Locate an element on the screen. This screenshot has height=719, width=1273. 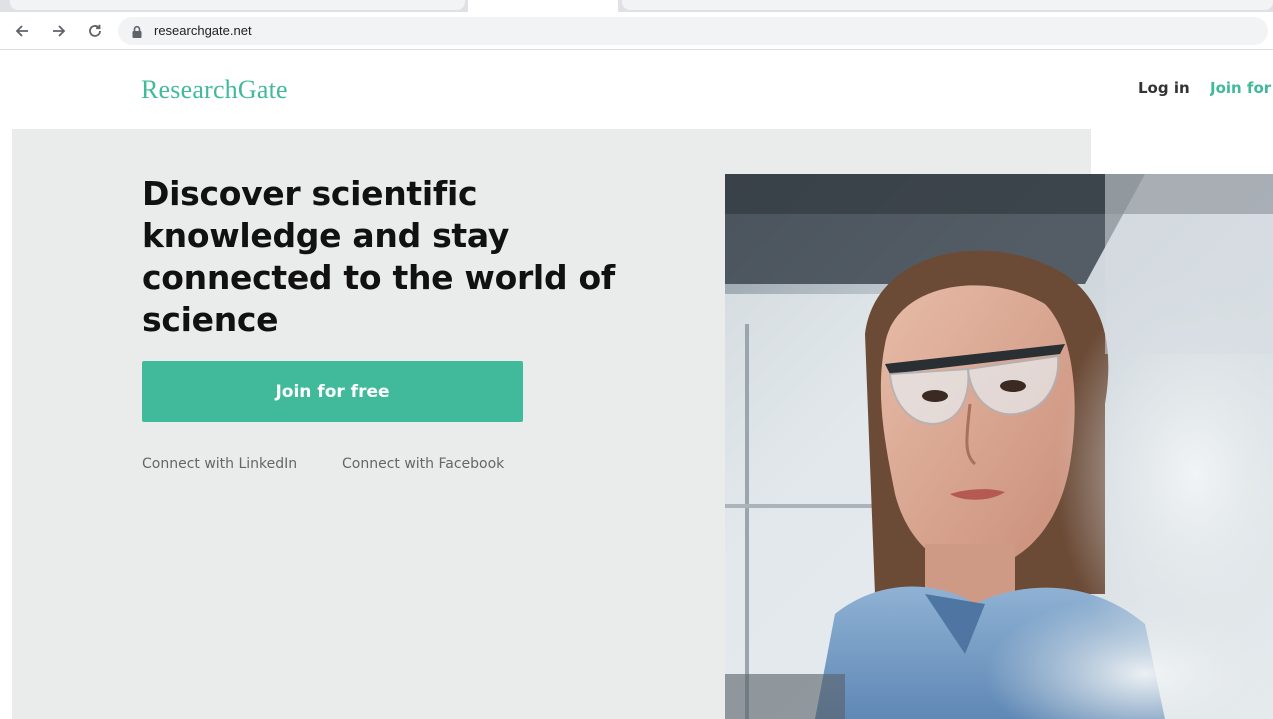
arrow-left-icon is located at coordinates (22, 31).